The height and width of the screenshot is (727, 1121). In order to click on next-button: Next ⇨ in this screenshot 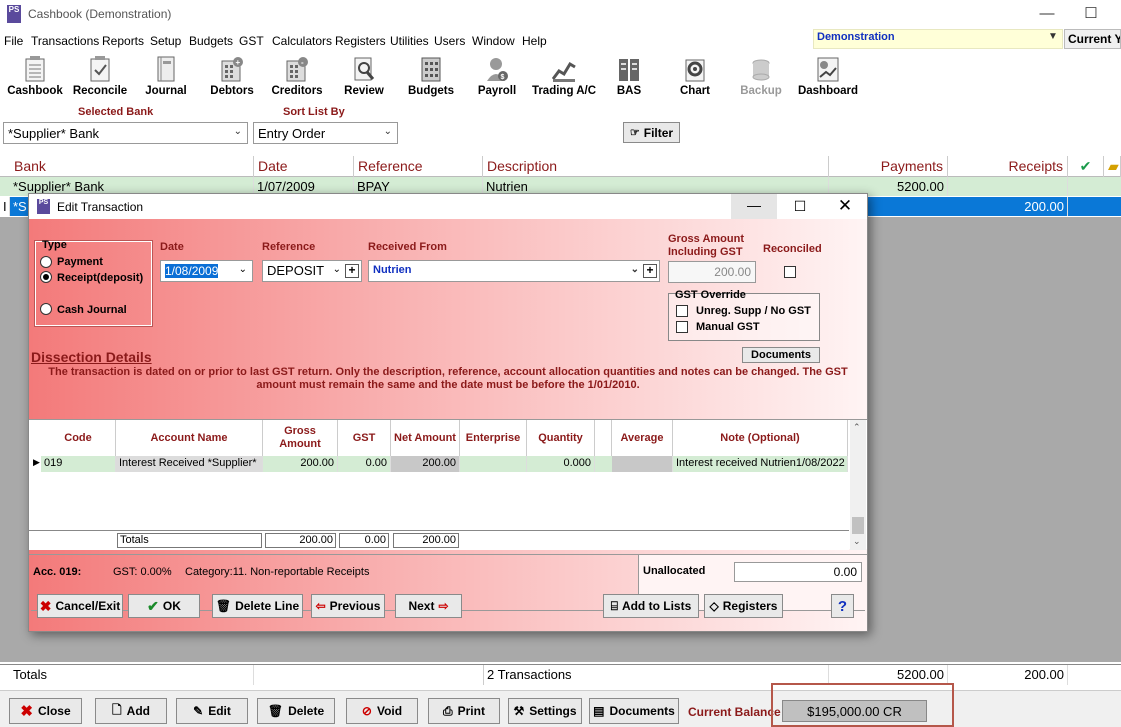, I will do `click(428, 606)`.